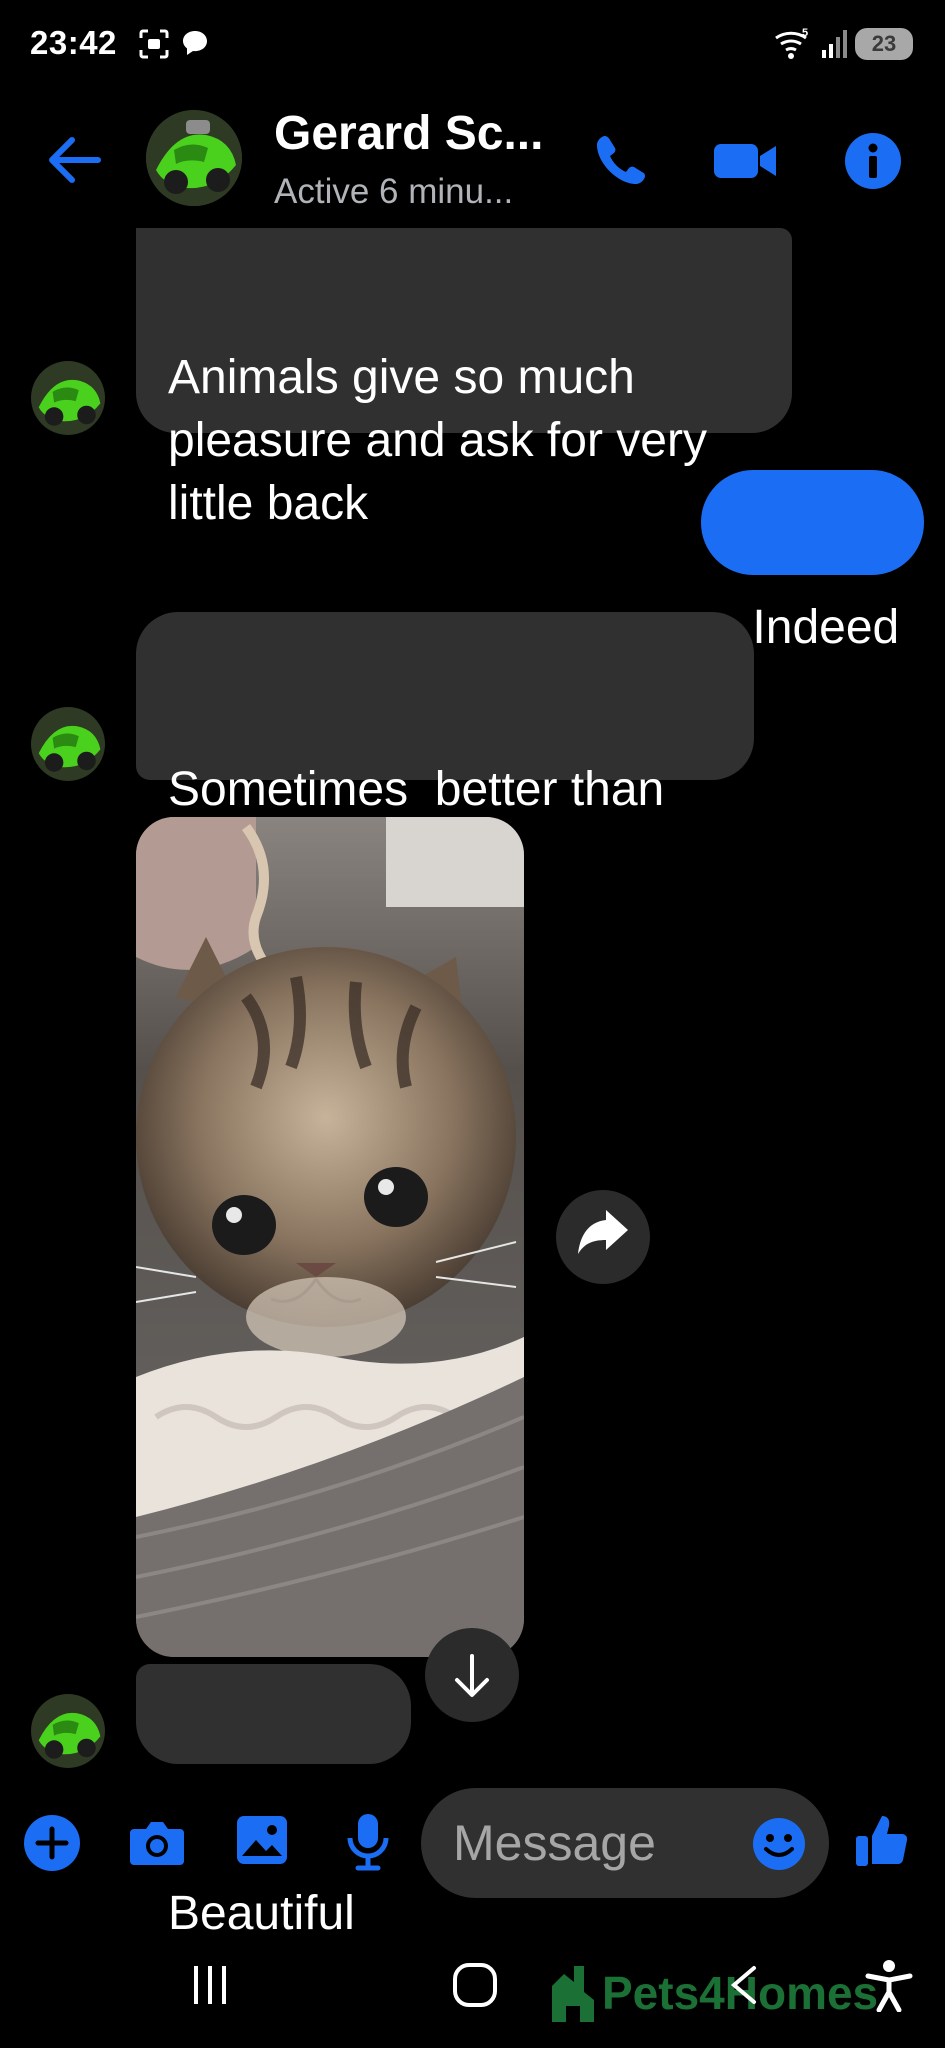  I want to click on video-camera-icon, so click(745, 161).